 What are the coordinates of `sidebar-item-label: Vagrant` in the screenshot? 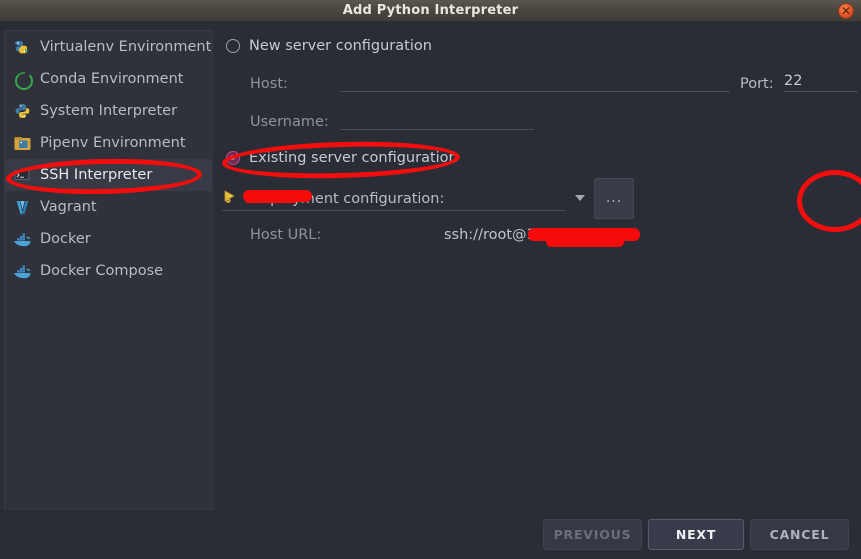 It's located at (68, 207).